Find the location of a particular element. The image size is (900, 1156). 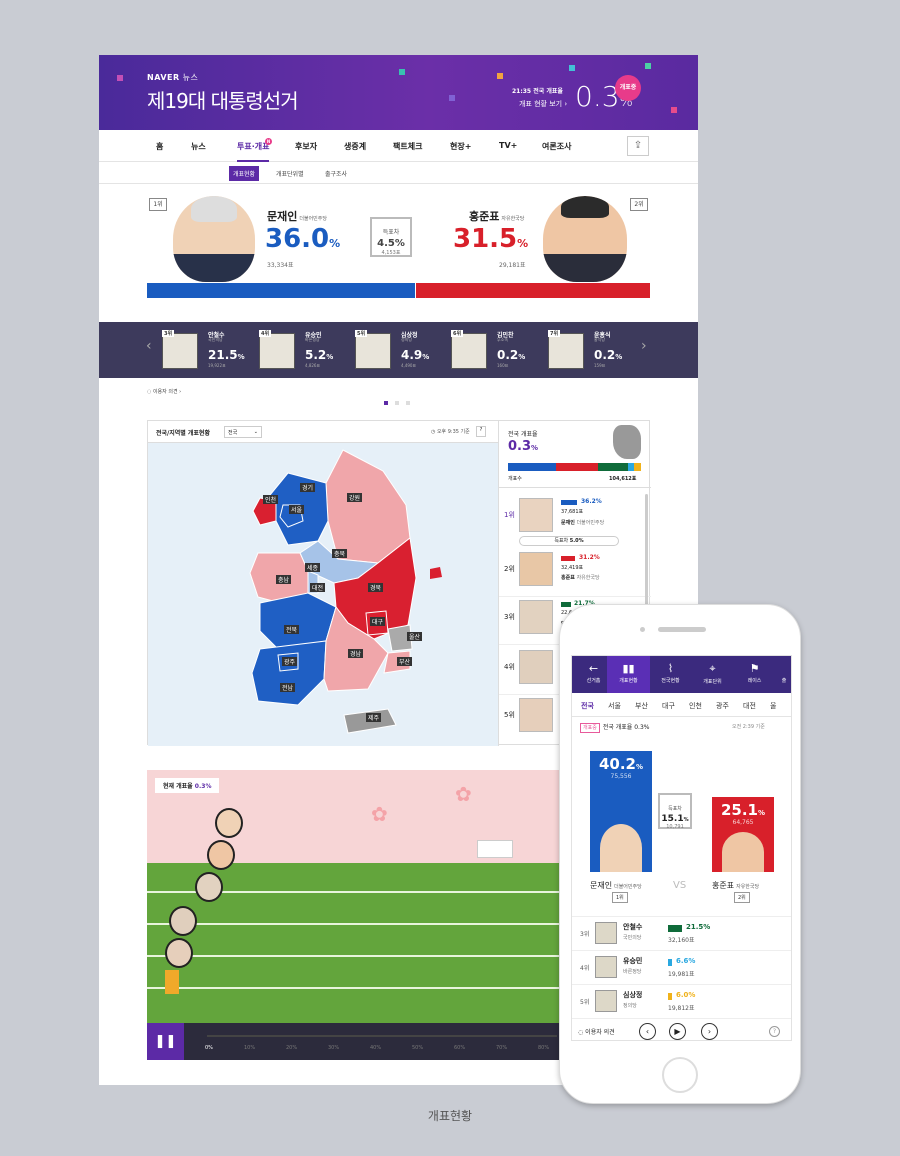

mobile-status: 개표중 전국 개표율 0.3% is located at coordinates (614, 727).